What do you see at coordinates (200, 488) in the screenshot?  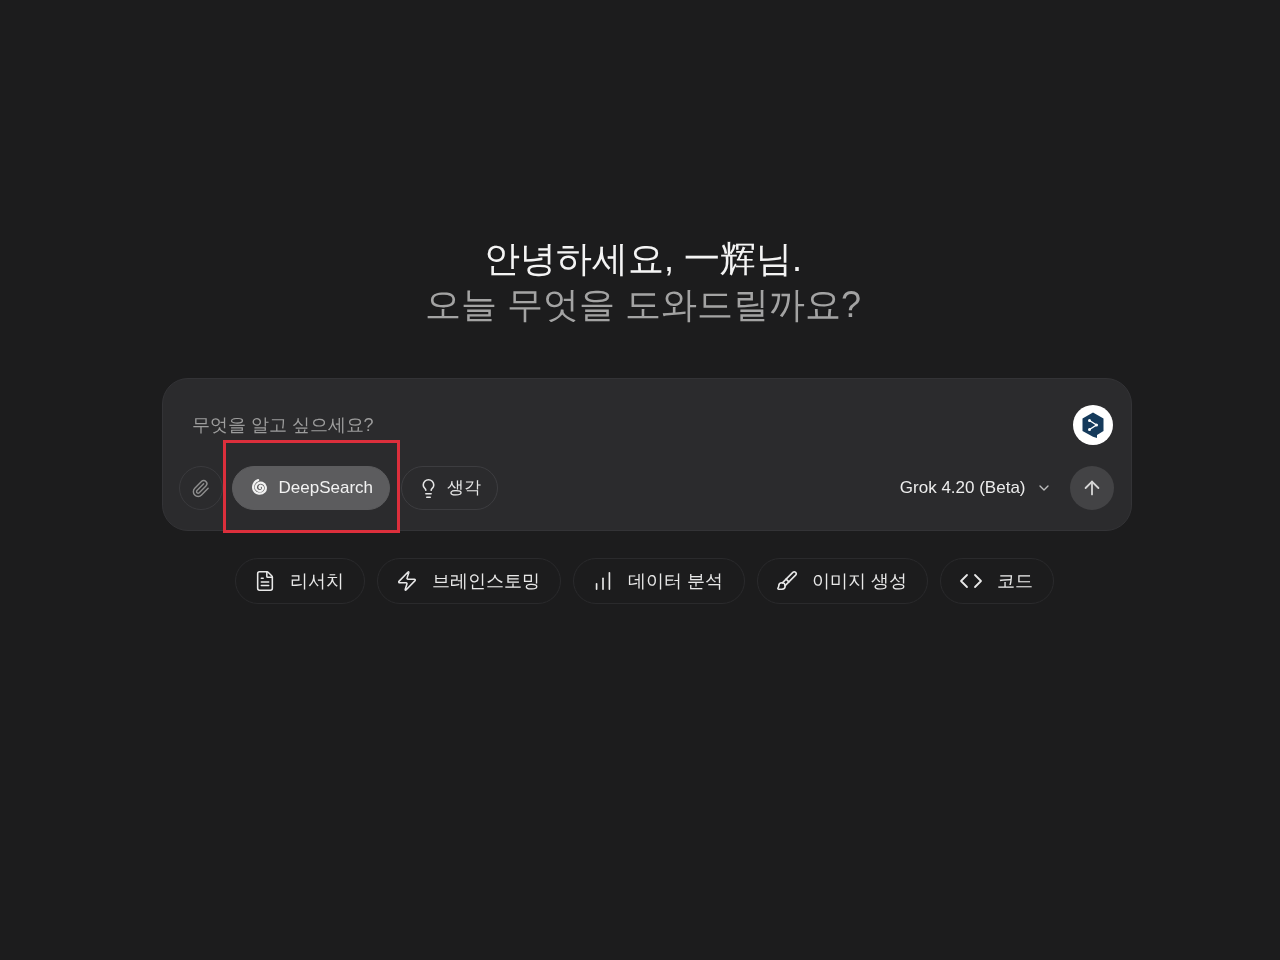 I see `paperclip-icon` at bounding box center [200, 488].